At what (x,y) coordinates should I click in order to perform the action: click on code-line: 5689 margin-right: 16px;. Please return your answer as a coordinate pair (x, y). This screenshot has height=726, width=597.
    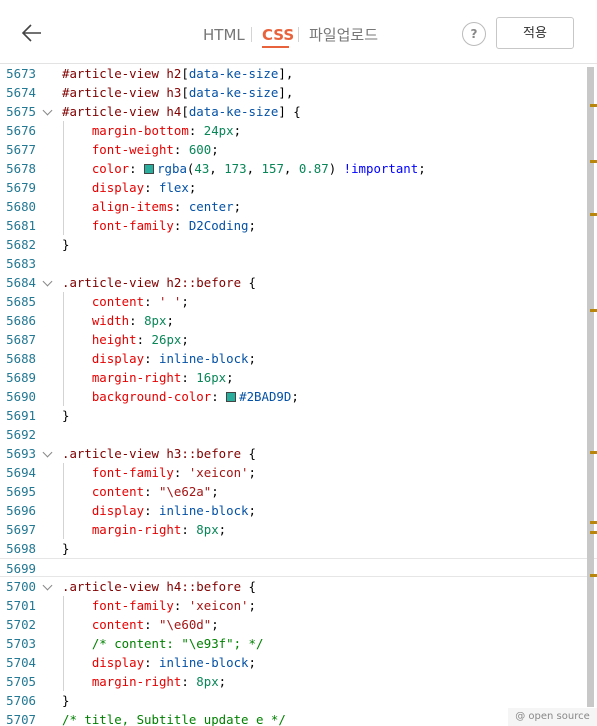
    Looking at the image, I should click on (298, 377).